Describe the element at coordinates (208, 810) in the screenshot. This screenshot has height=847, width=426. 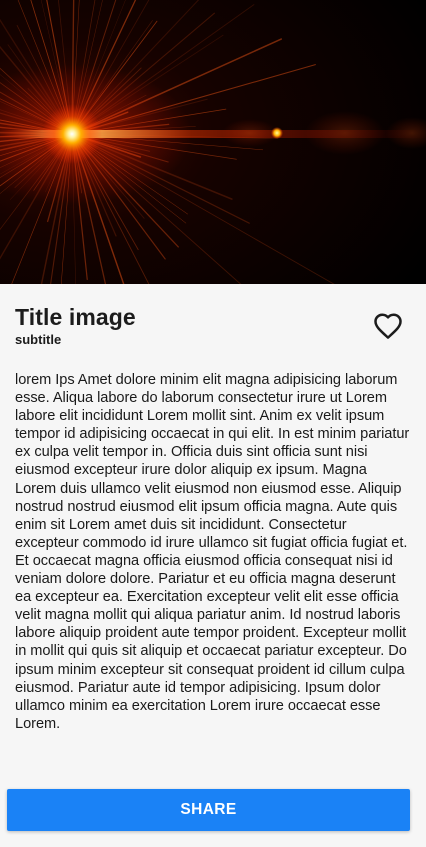
I see `share-button: SHARE` at that location.